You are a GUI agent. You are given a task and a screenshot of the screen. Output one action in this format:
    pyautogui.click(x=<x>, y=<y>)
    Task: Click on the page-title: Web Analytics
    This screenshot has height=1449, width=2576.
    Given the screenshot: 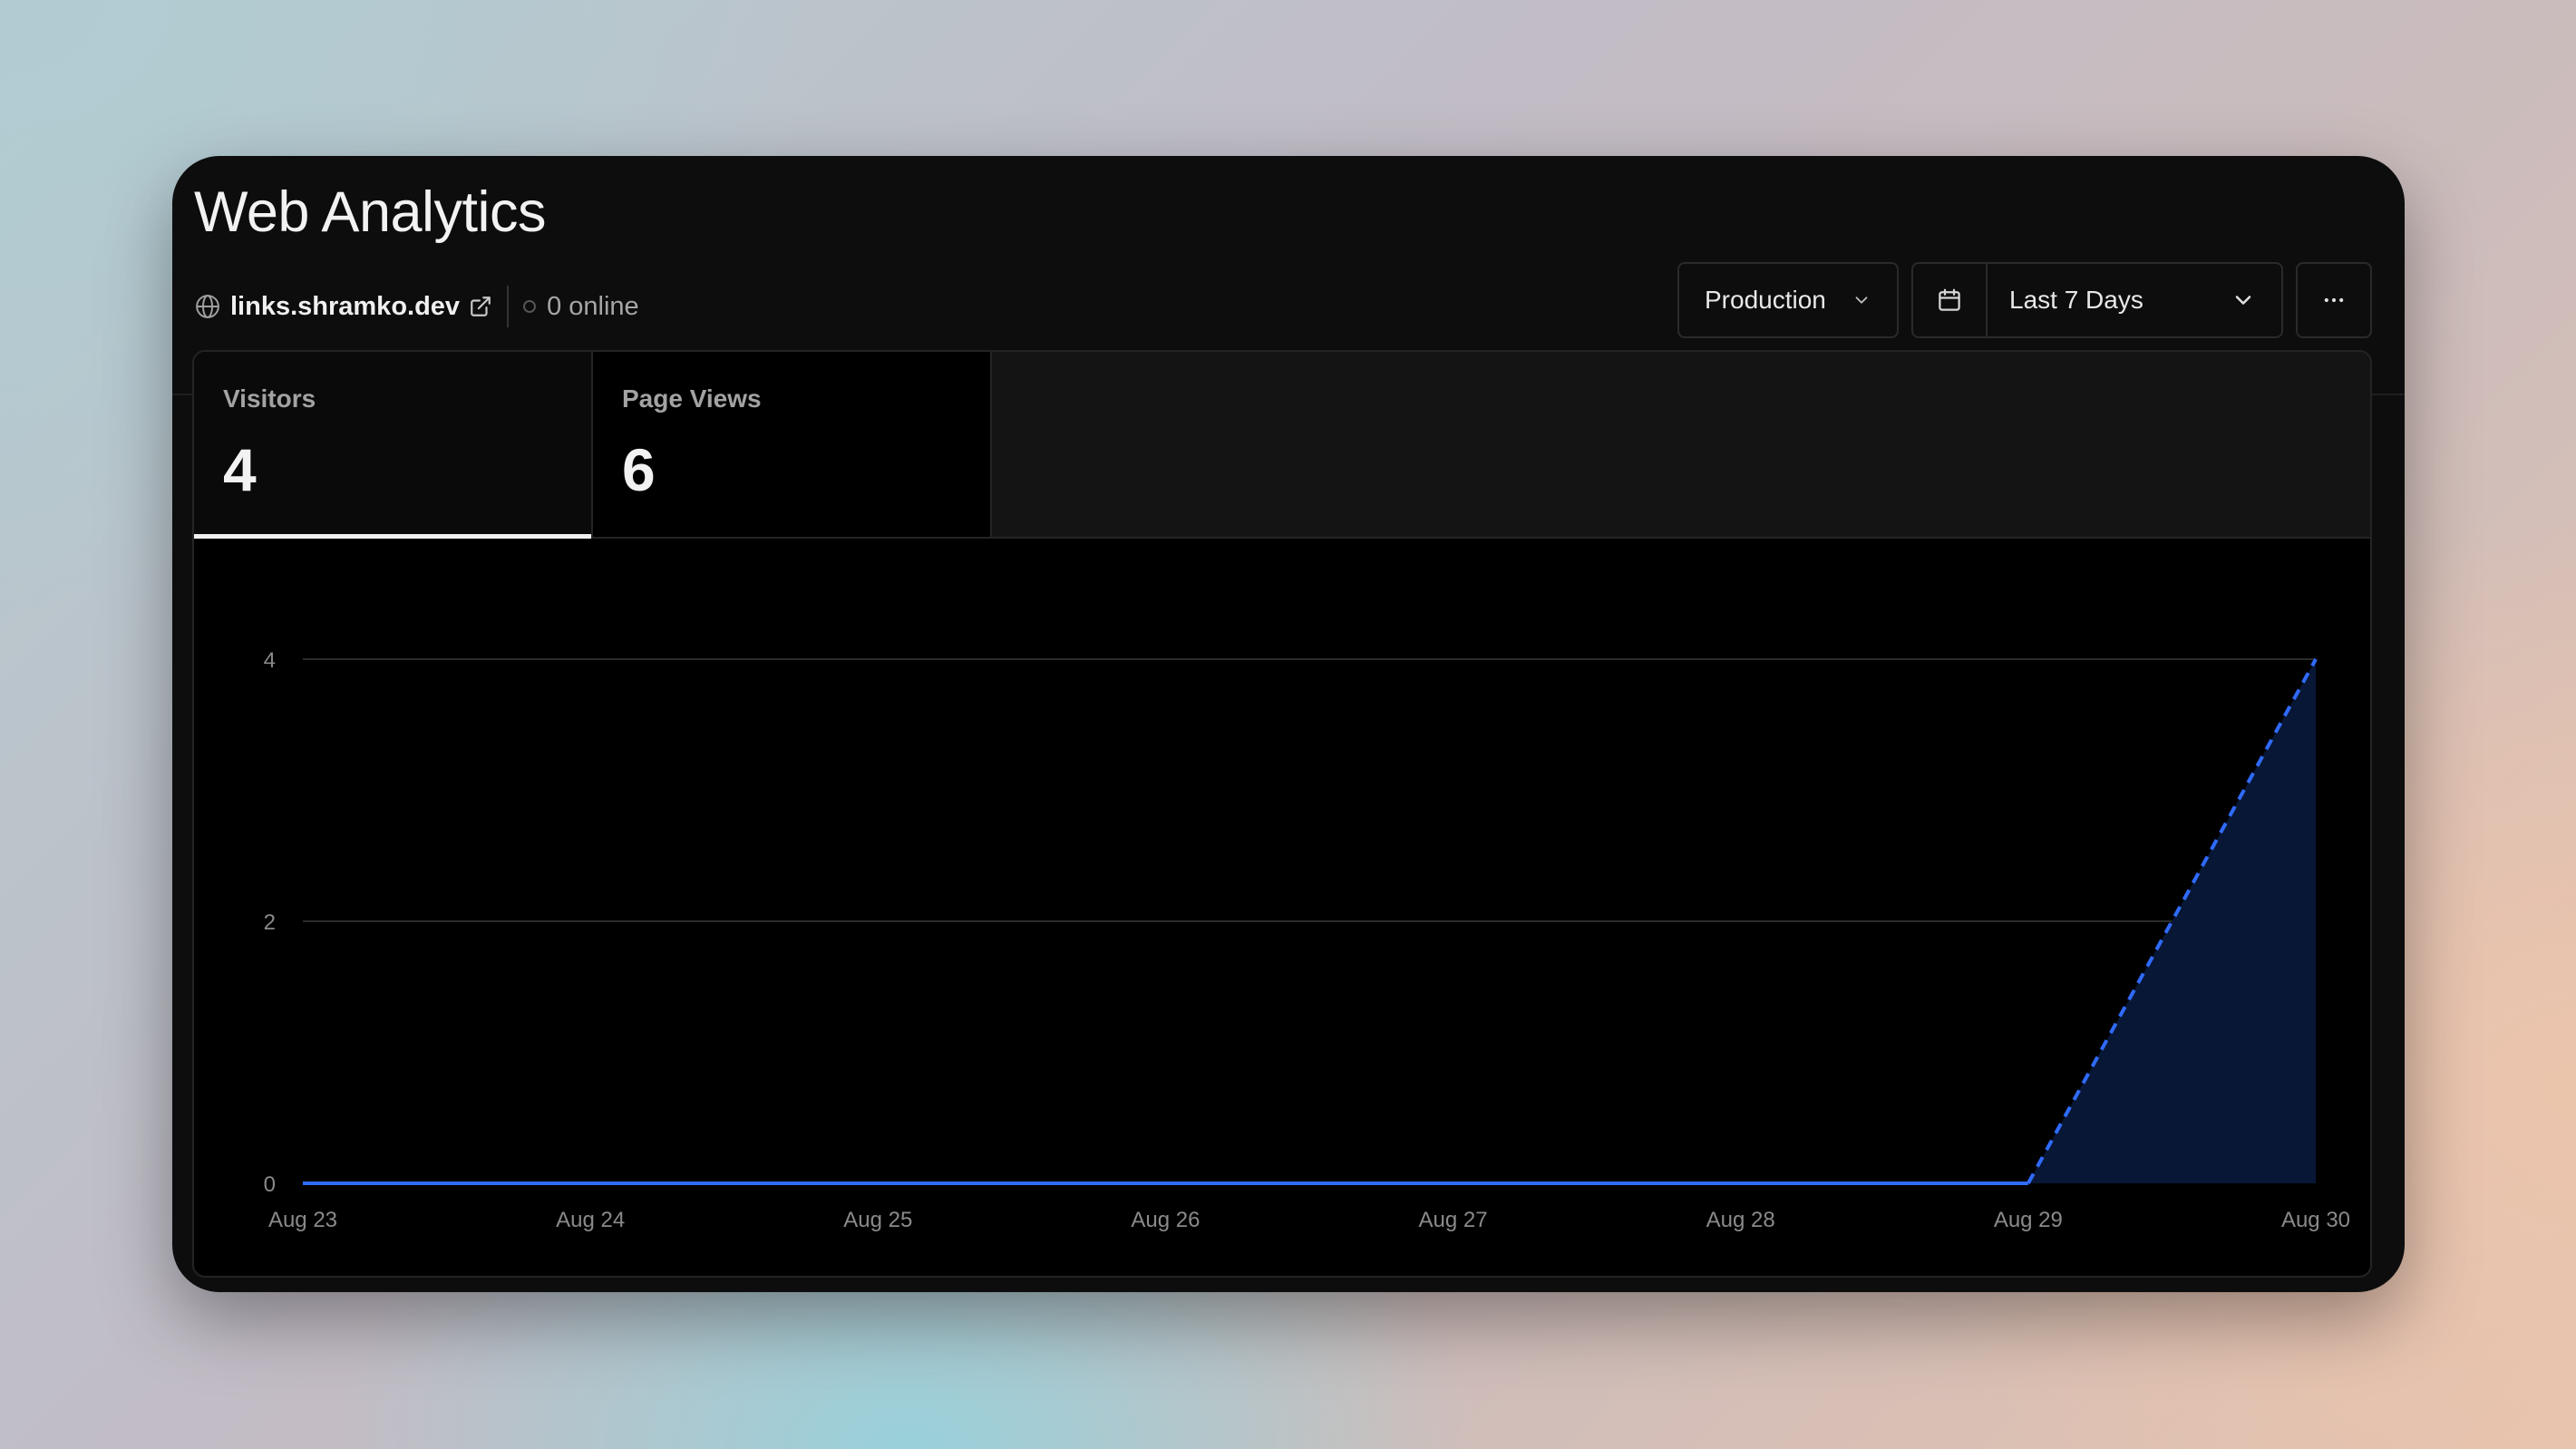 What is the action you would take?
    pyautogui.click(x=370, y=212)
    